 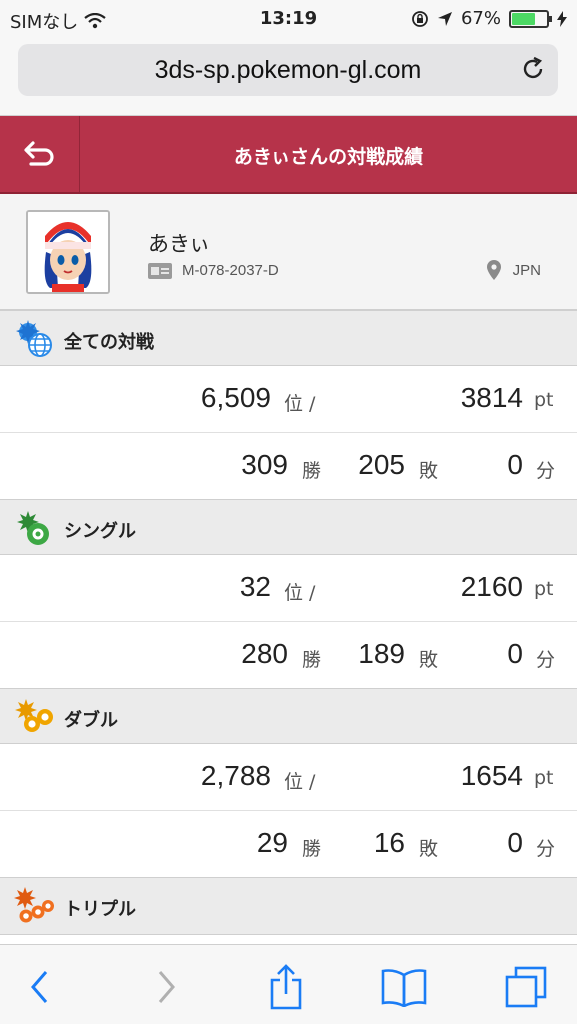 What do you see at coordinates (160, 270) in the screenshot?
I see `id-card-icon` at bounding box center [160, 270].